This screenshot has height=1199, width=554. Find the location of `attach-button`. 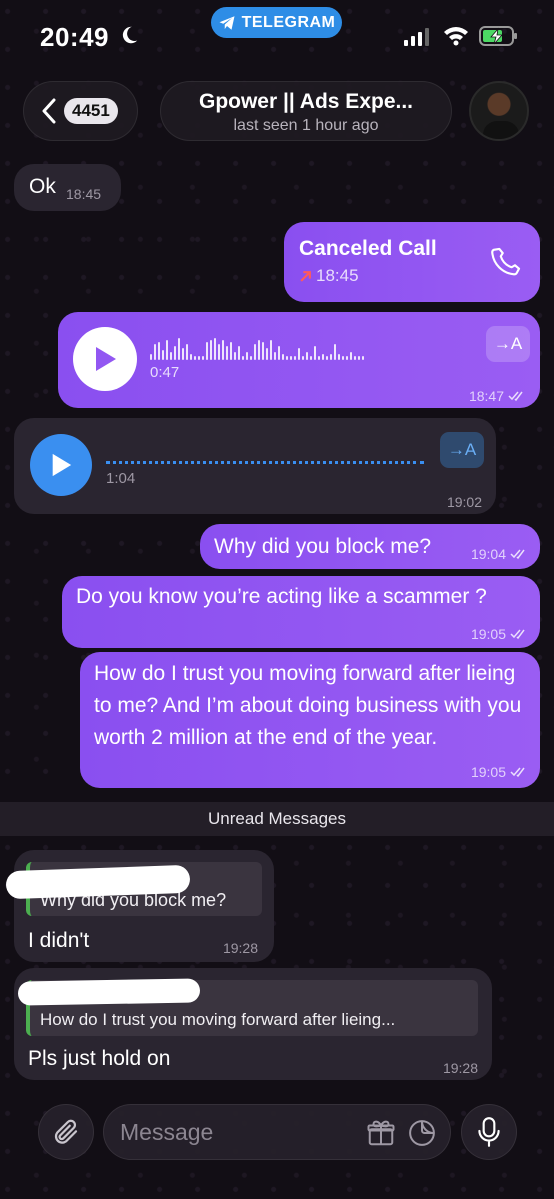

attach-button is located at coordinates (66, 1132).